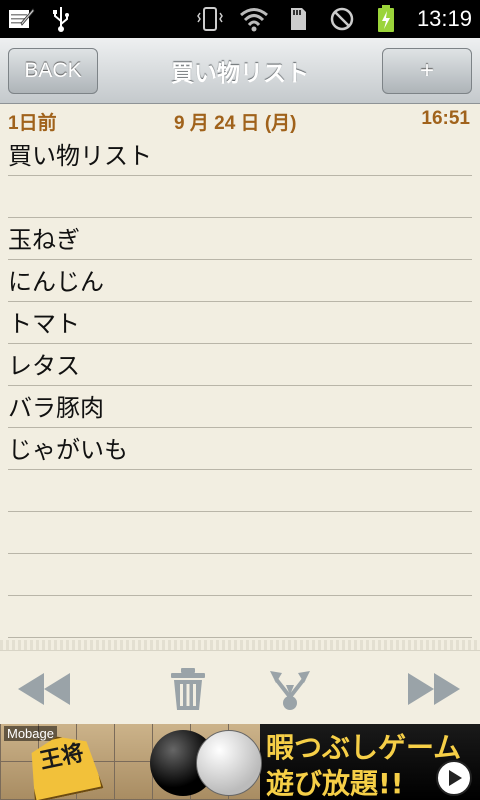  Describe the element at coordinates (32, 123) in the screenshot. I see `relative-day: 1日前` at that location.